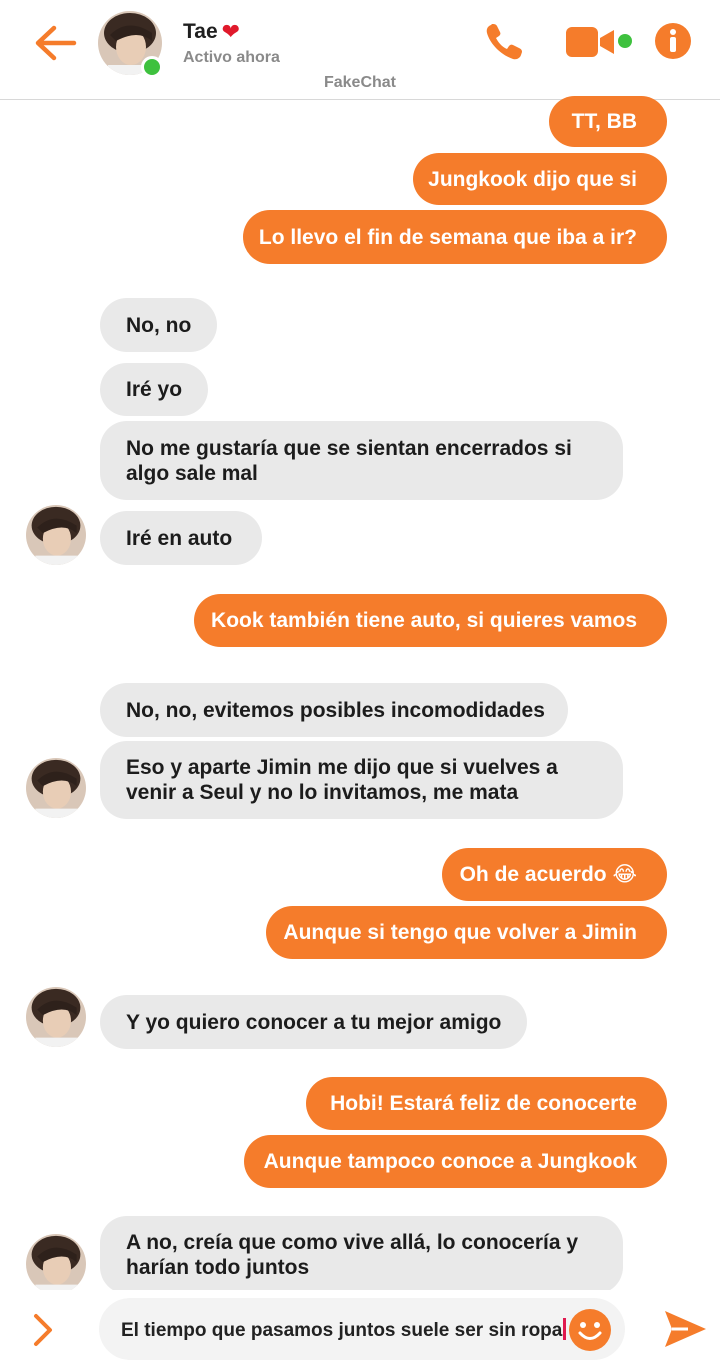 The image size is (720, 1364). I want to click on received-message-bubble: Iré yo, so click(154, 389).